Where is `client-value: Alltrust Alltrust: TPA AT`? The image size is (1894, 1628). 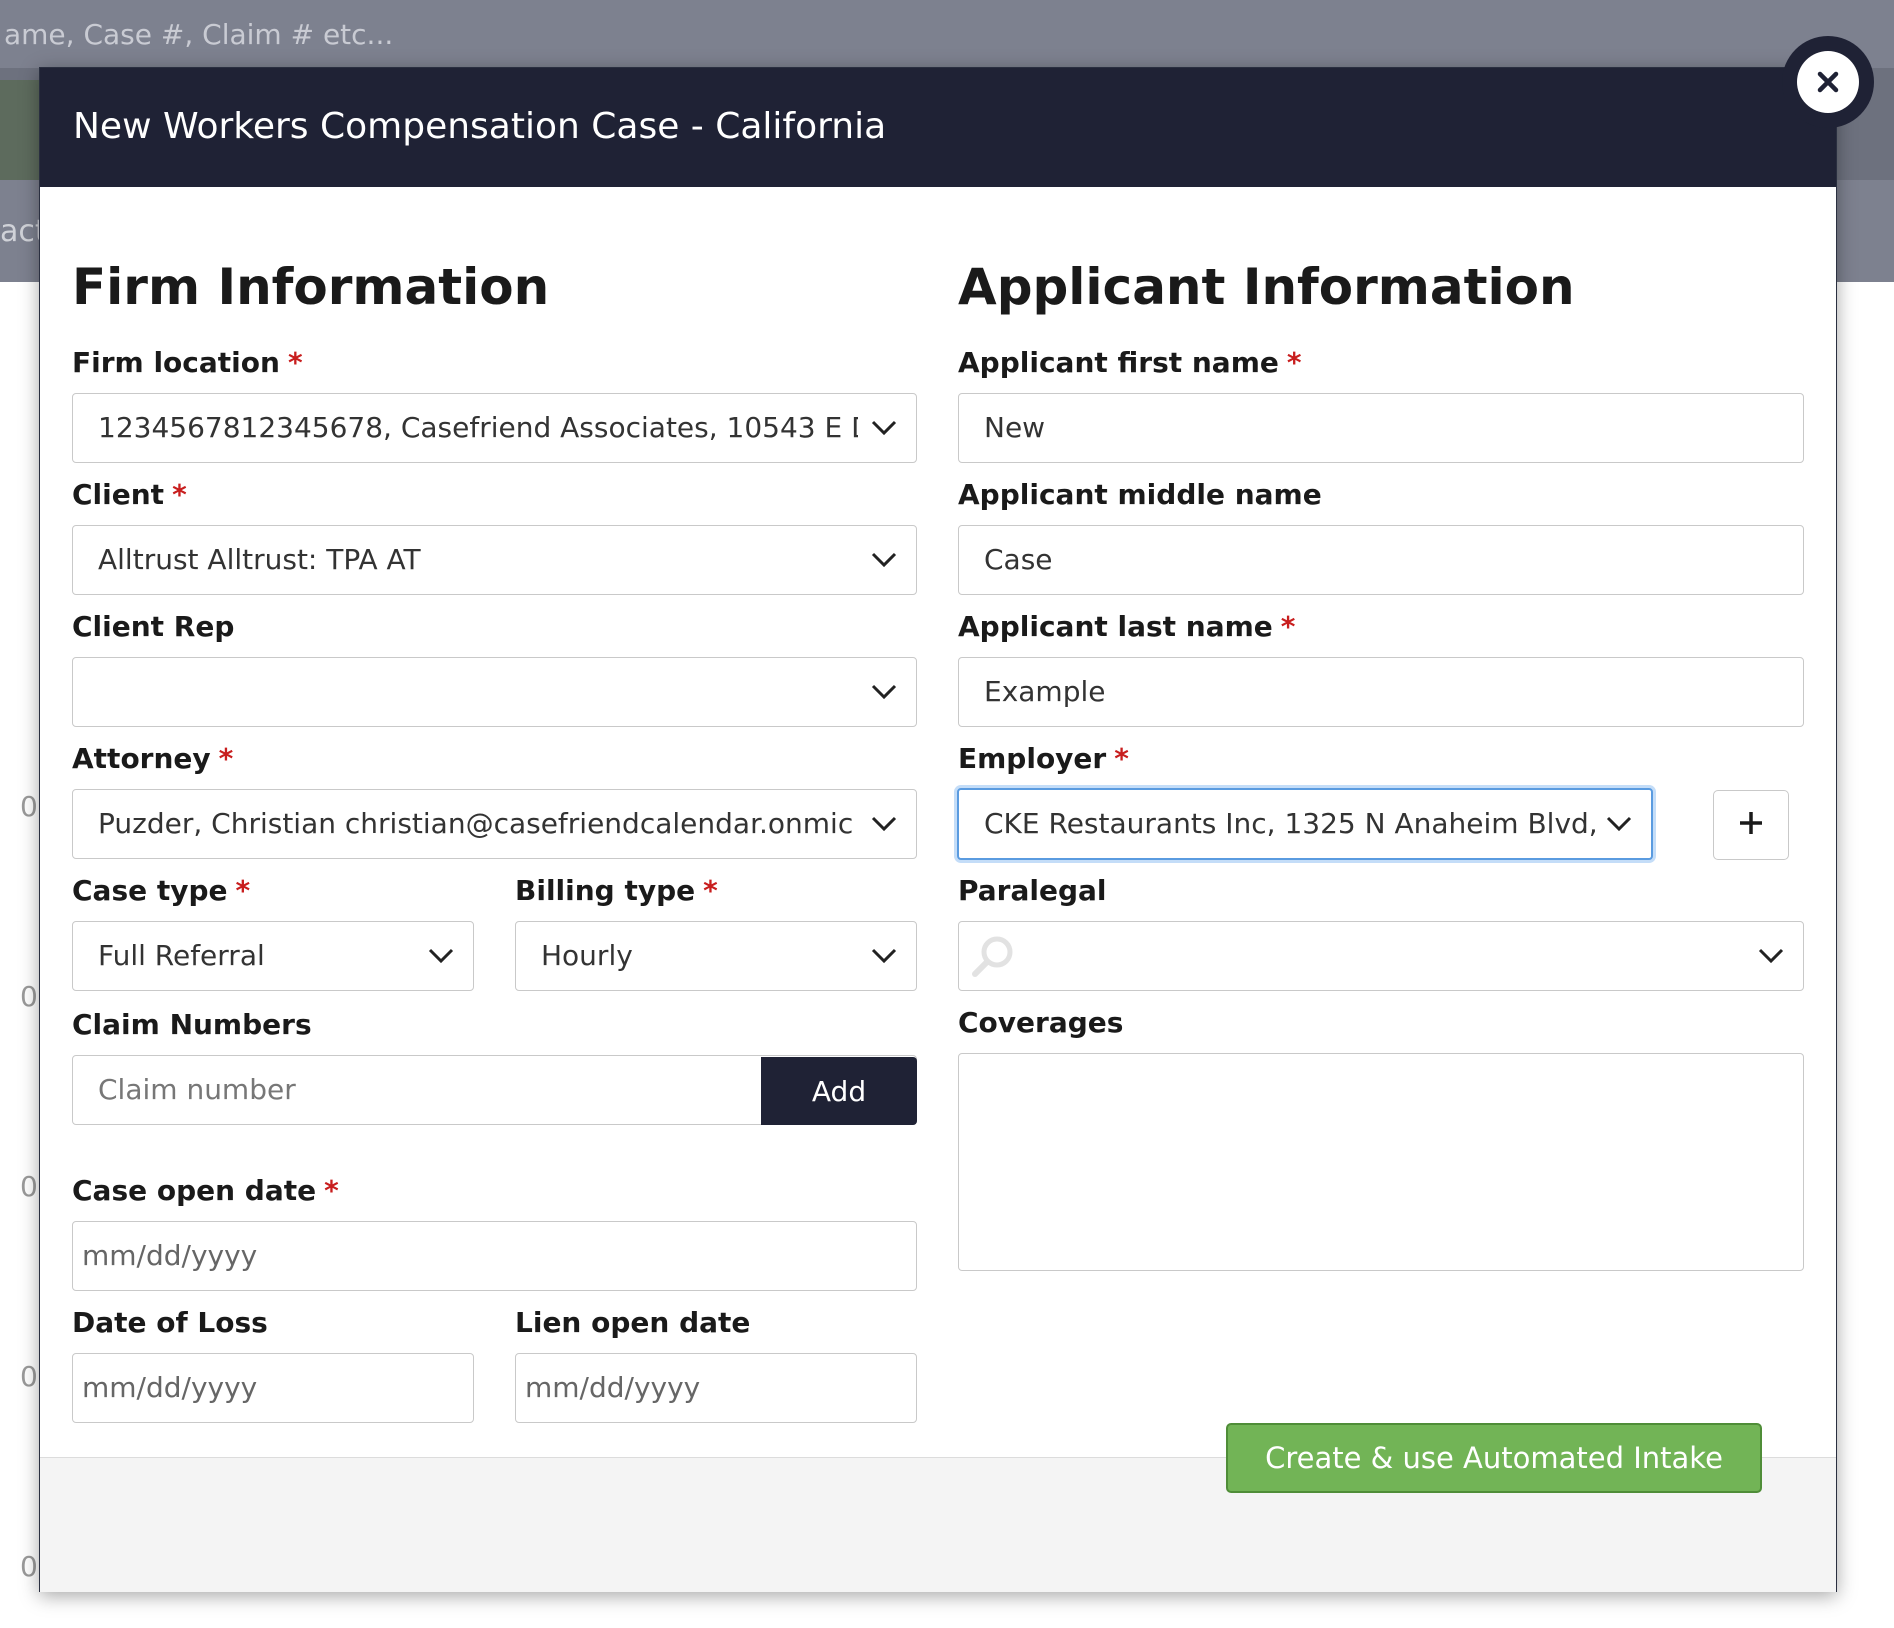 client-value: Alltrust Alltrust: TPA AT is located at coordinates (259, 559).